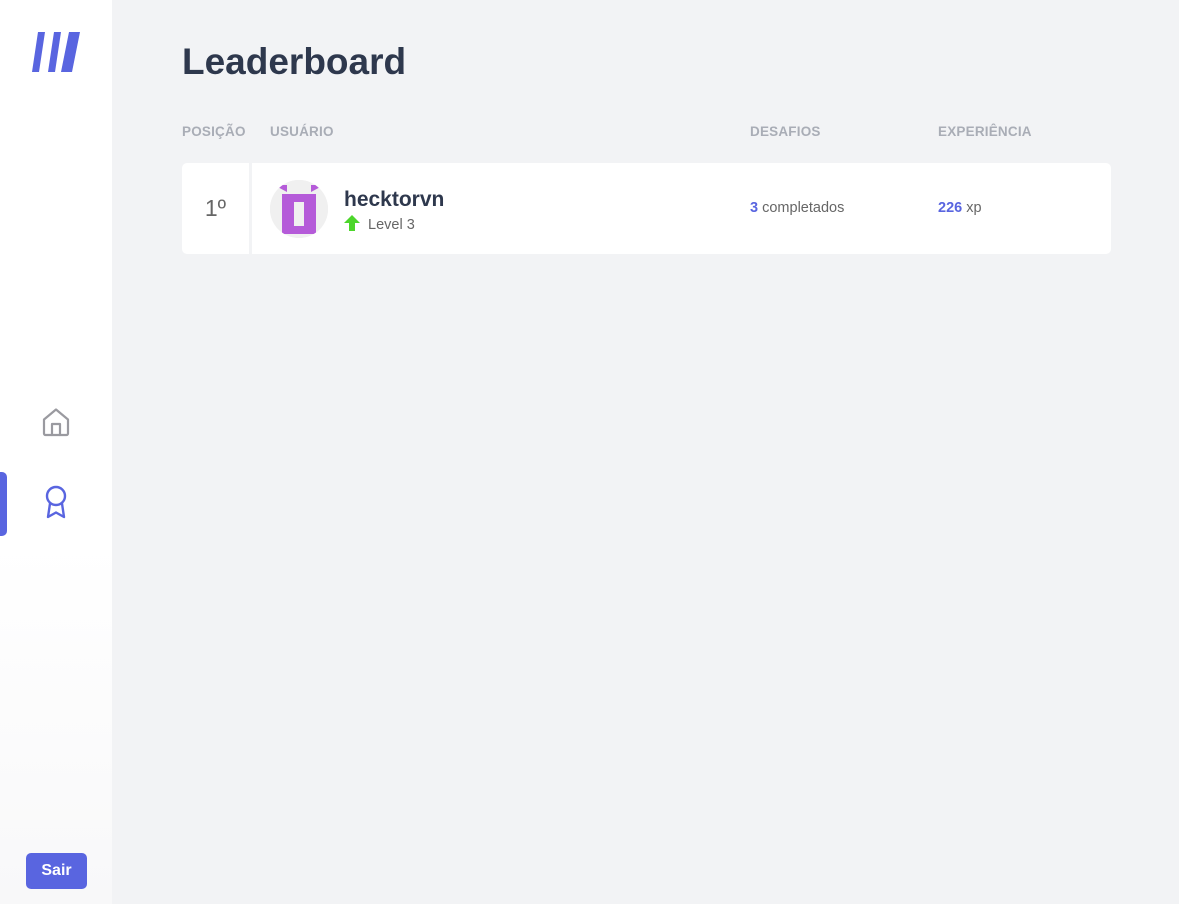 The image size is (1179, 904). What do you see at coordinates (985, 131) in the screenshot?
I see `column-header-experience: EXPERIÊNCIA` at bounding box center [985, 131].